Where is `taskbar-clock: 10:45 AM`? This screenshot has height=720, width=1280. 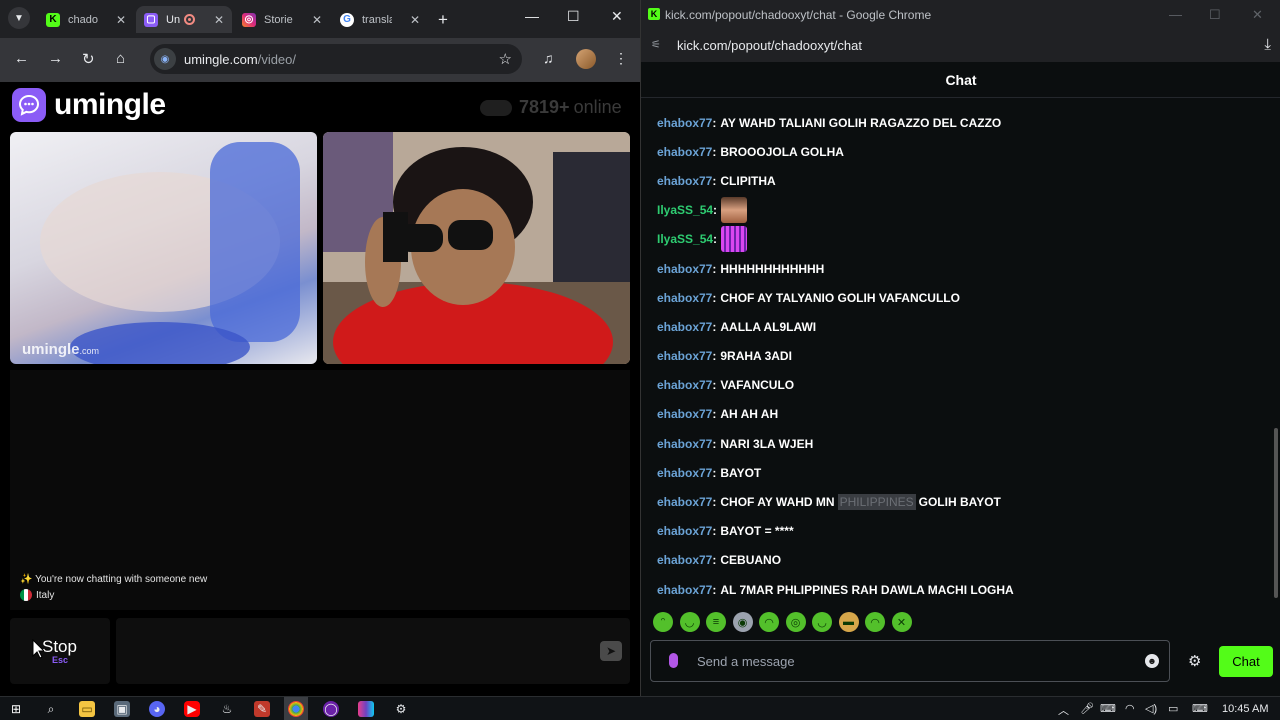
taskbar-clock: 10:45 AM is located at coordinates (1245, 709).